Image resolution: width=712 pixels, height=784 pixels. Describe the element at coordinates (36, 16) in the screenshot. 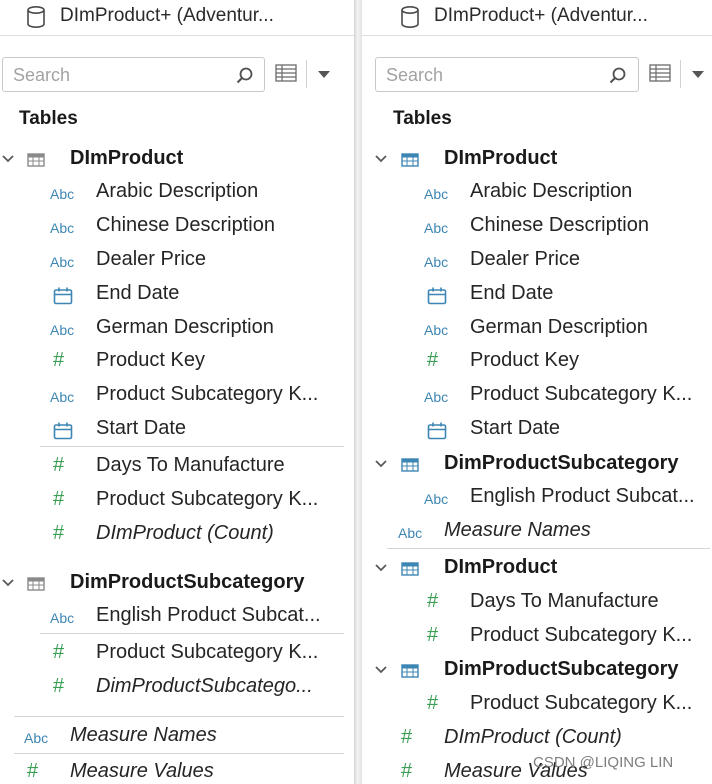

I see `database-icon` at that location.